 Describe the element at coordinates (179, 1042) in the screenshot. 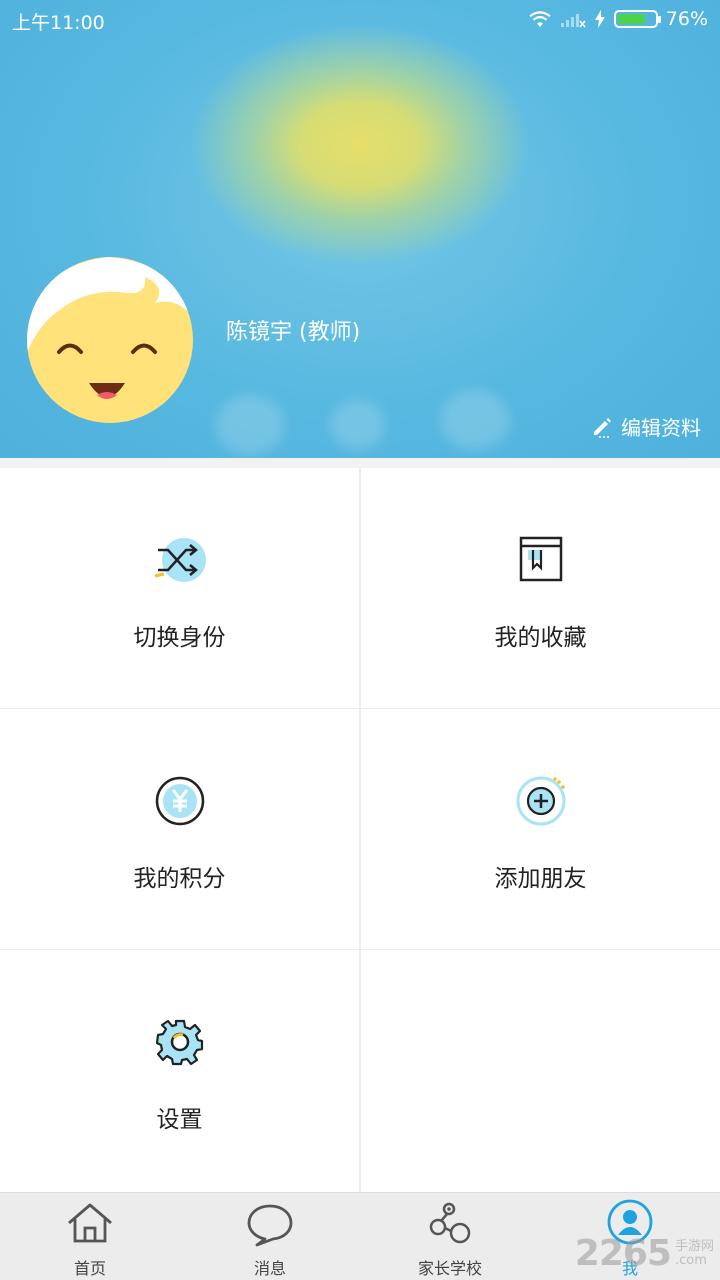

I see `gear-icon` at that location.